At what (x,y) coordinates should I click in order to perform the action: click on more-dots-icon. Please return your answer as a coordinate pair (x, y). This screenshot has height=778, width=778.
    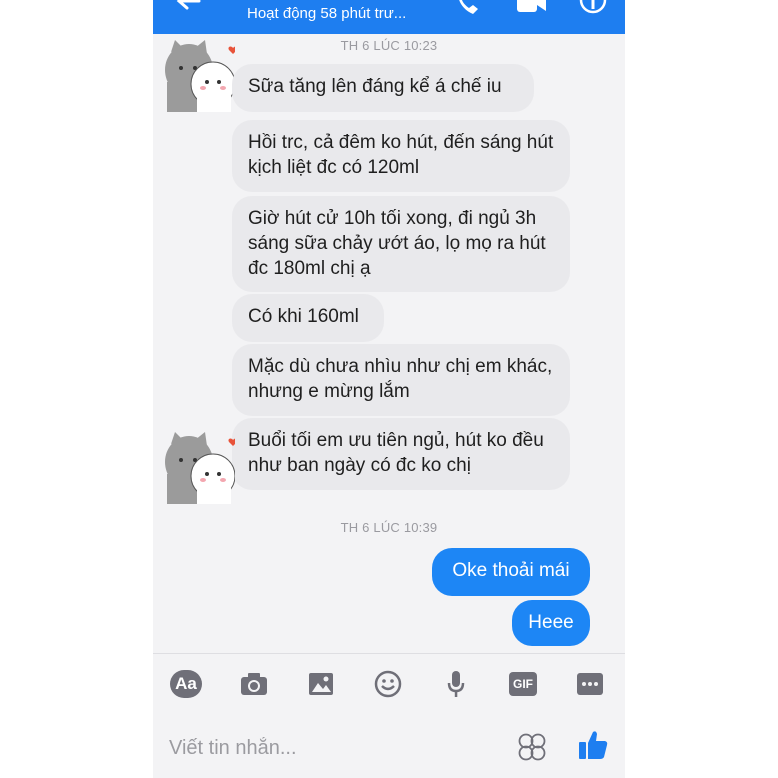
    Looking at the image, I should click on (590, 684).